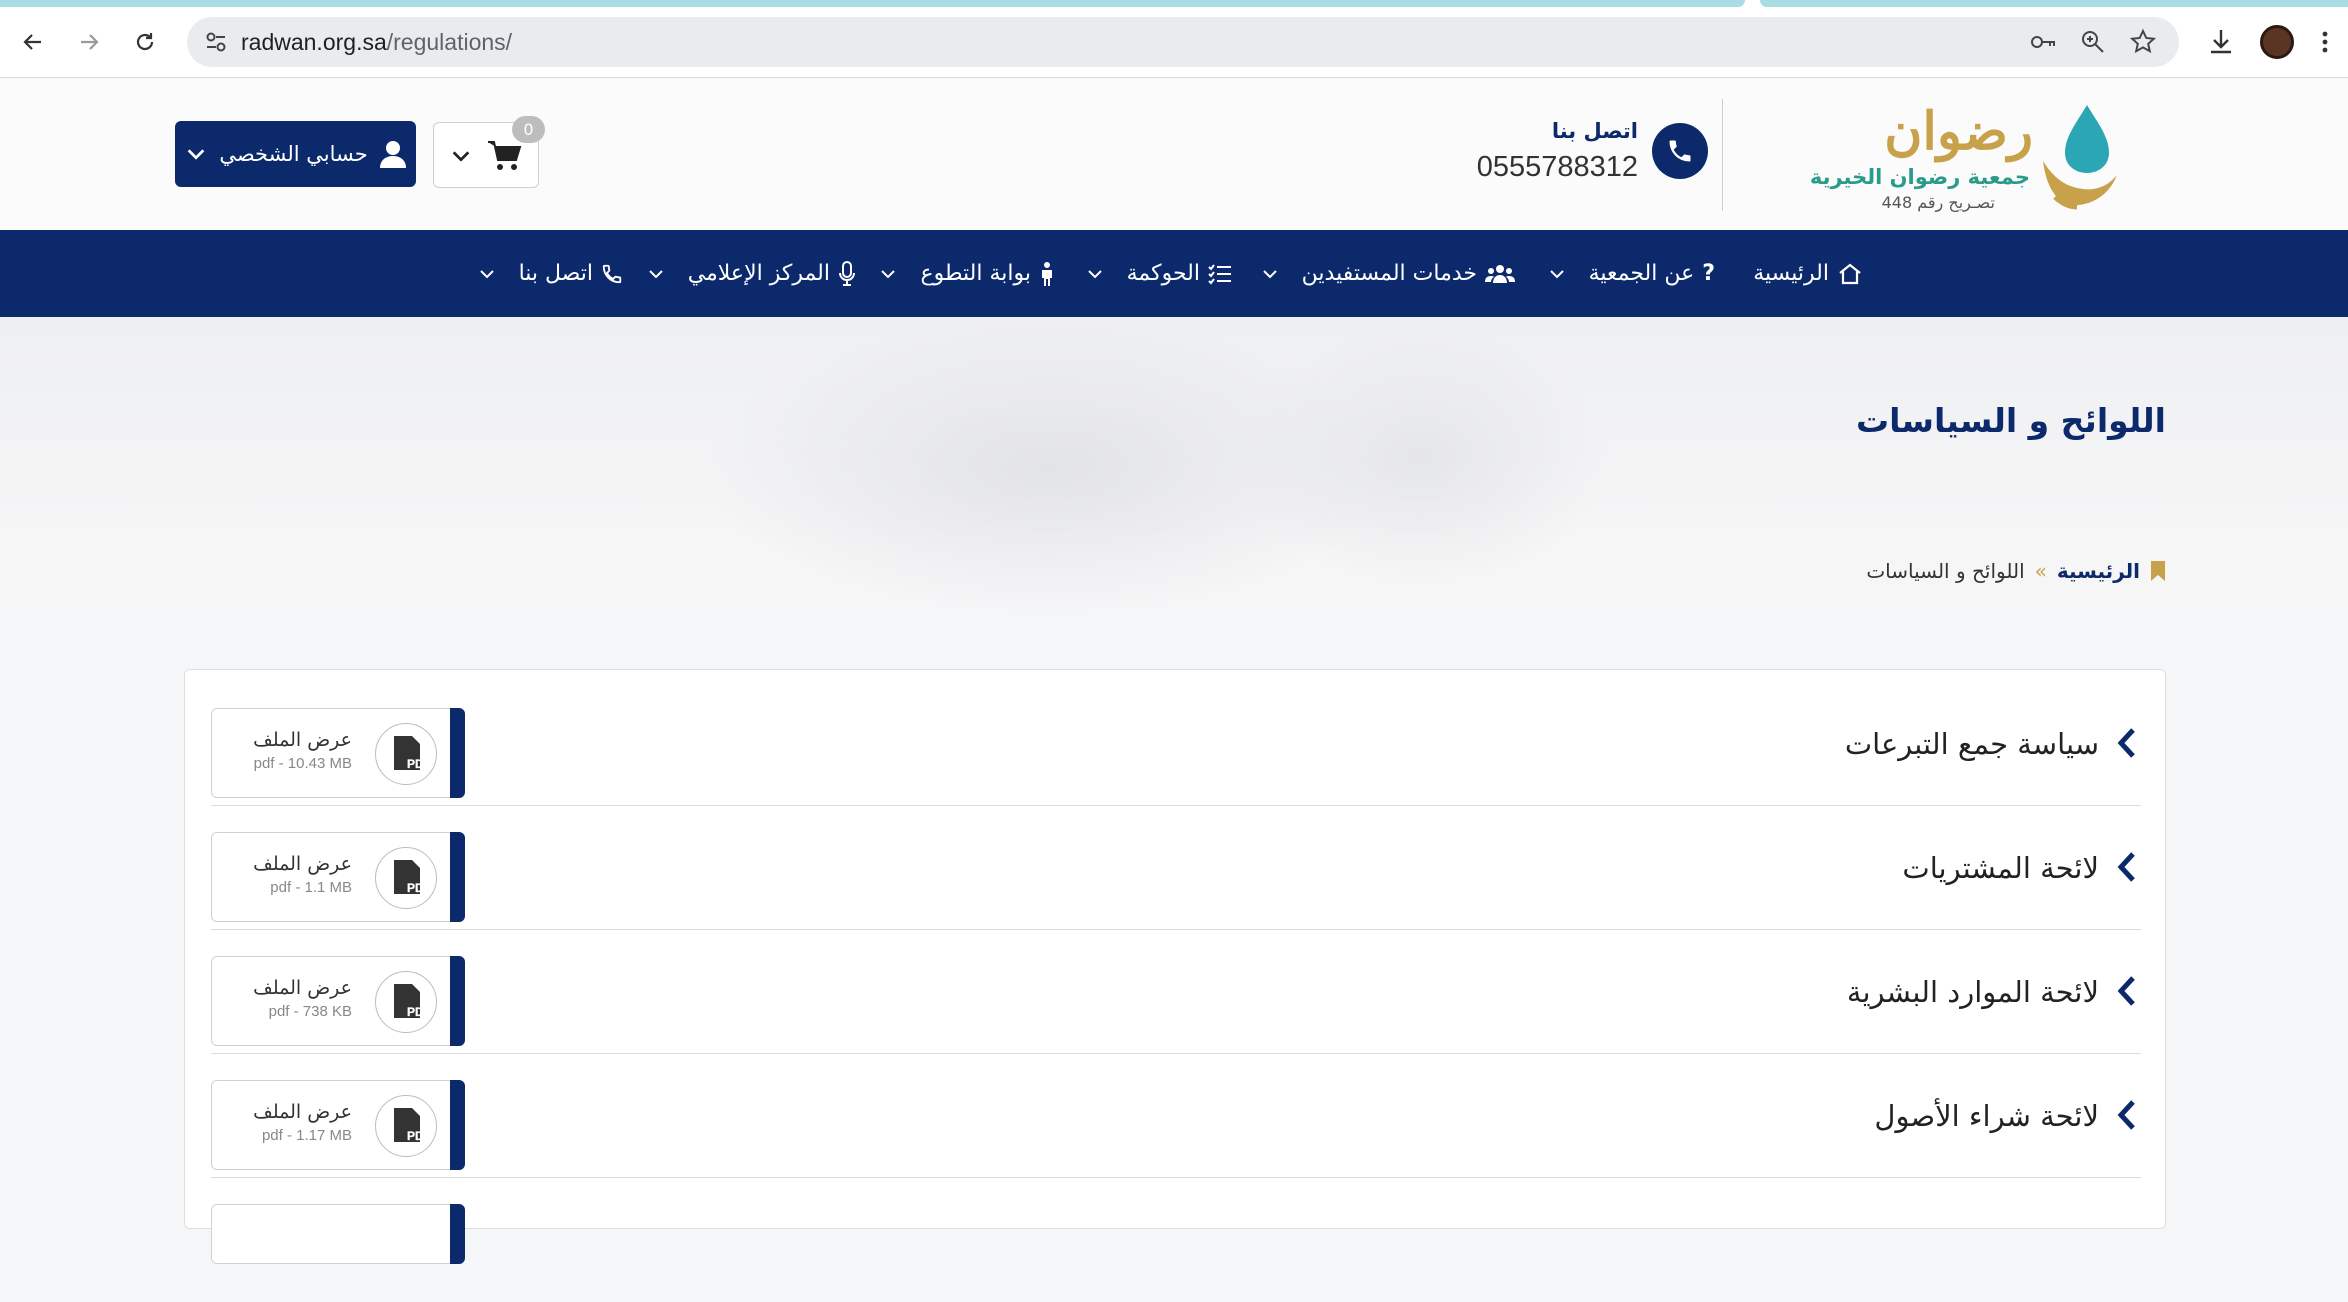  Describe the element at coordinates (338, 1234) in the screenshot. I see `file-view-card` at that location.